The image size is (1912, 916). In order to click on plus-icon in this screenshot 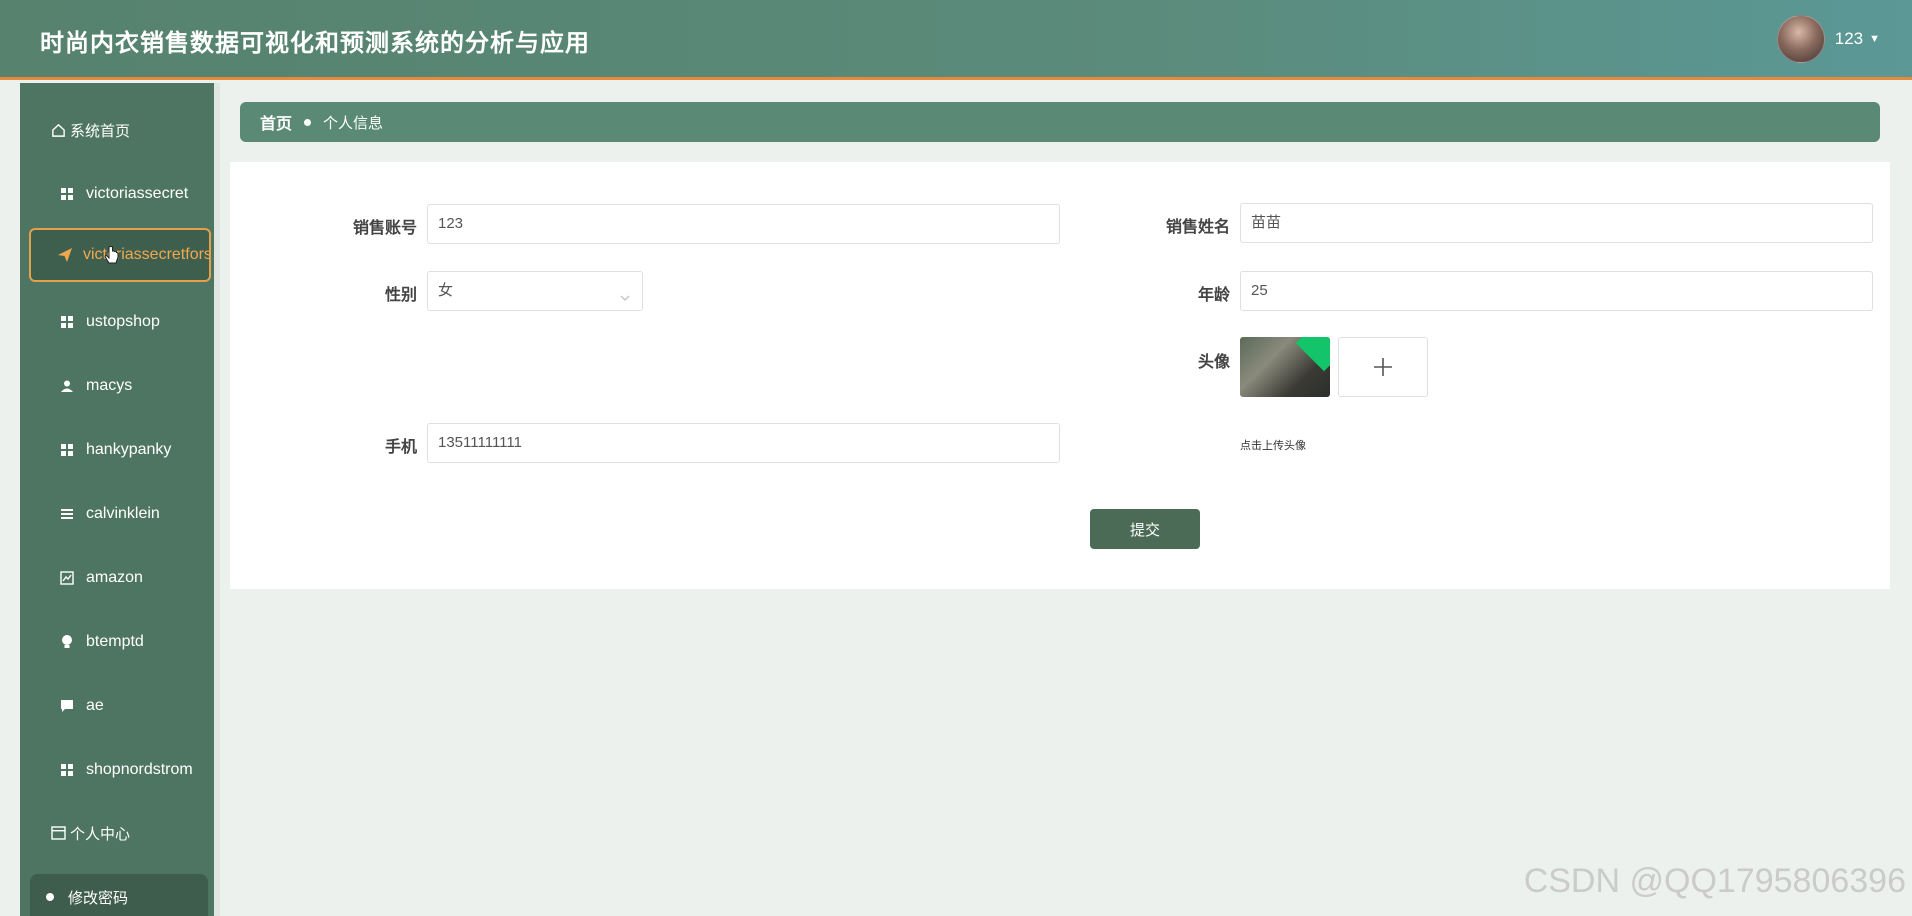, I will do `click(1383, 367)`.